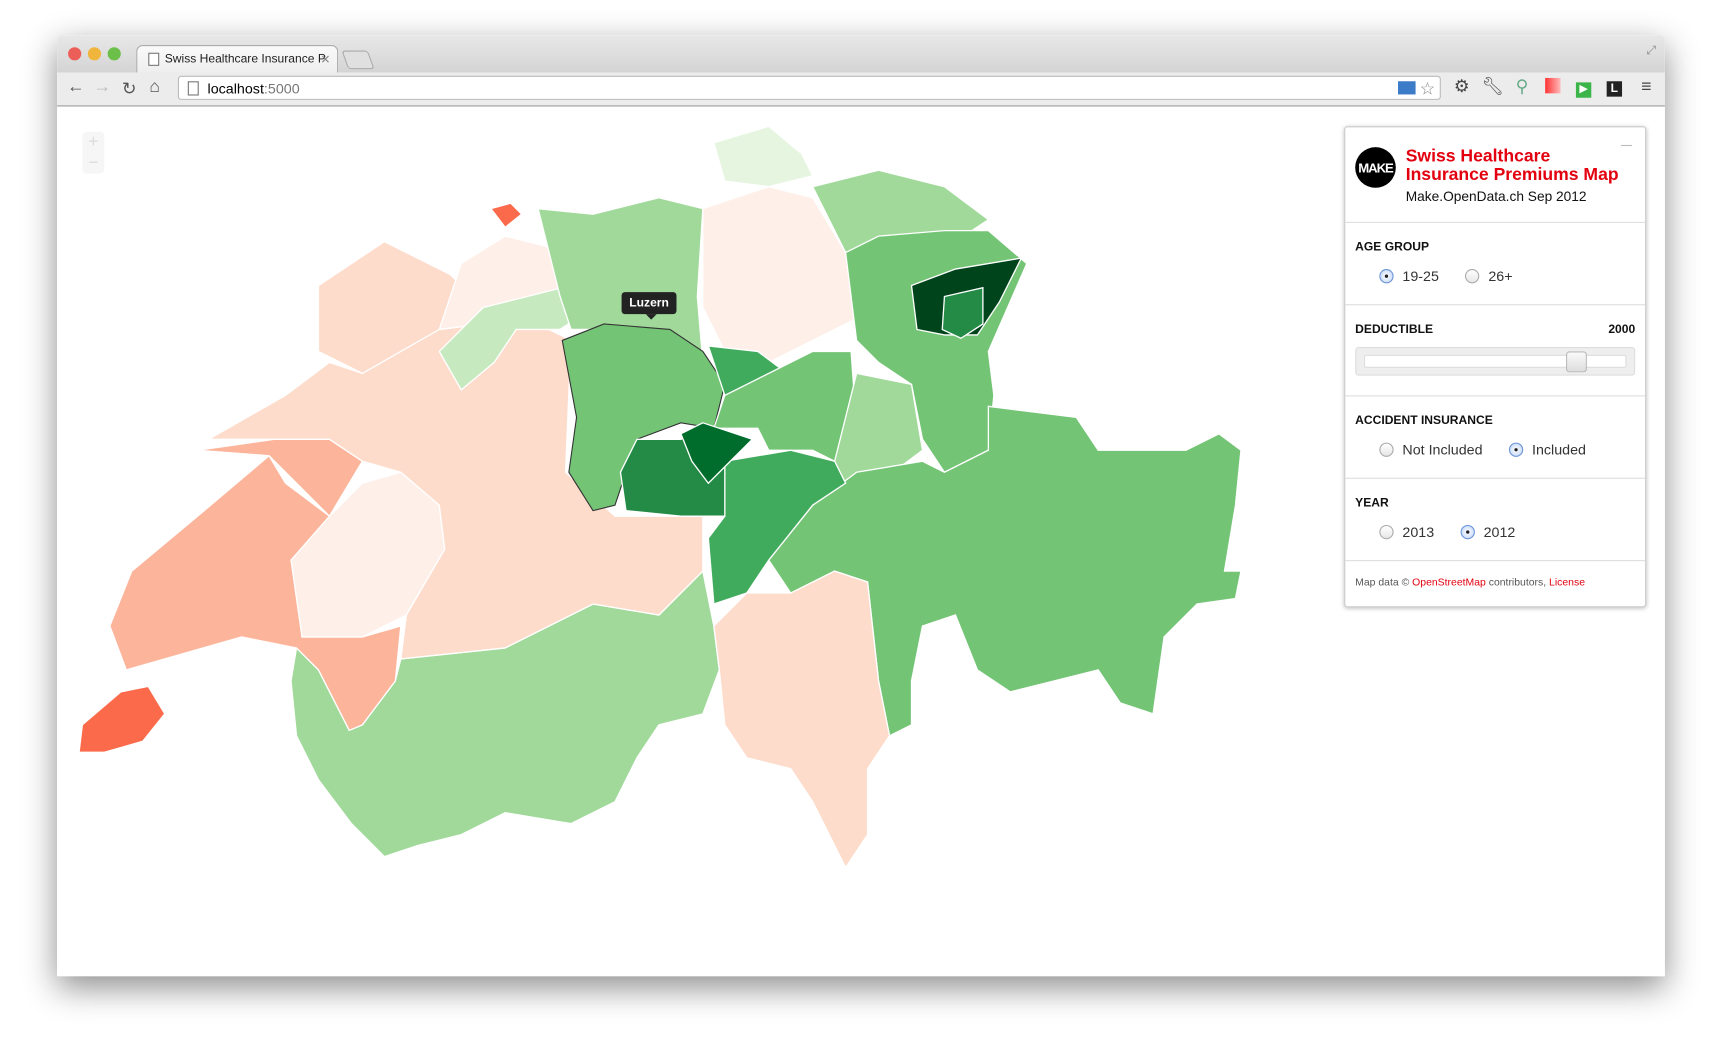 This screenshot has width=1722, height=1057. Describe the element at coordinates (1500, 276) in the screenshot. I see `radio-label: 26+` at that location.